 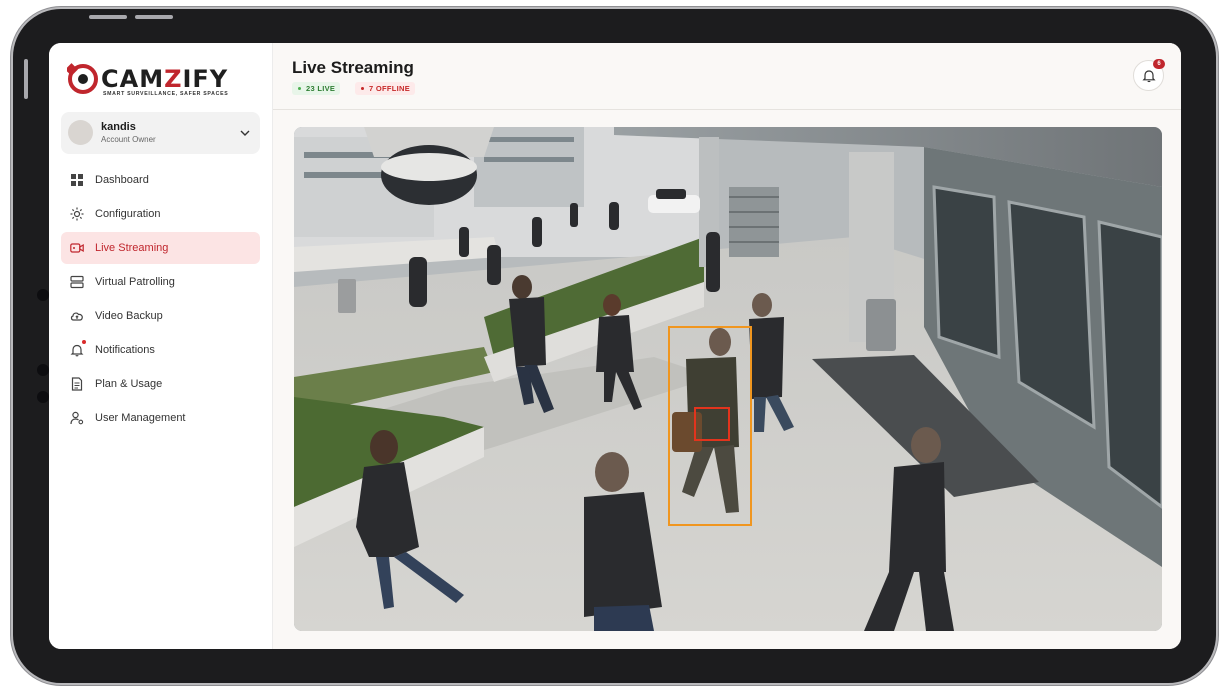 What do you see at coordinates (132, 248) in the screenshot?
I see `sidebar-item-label: Live Streaming` at bounding box center [132, 248].